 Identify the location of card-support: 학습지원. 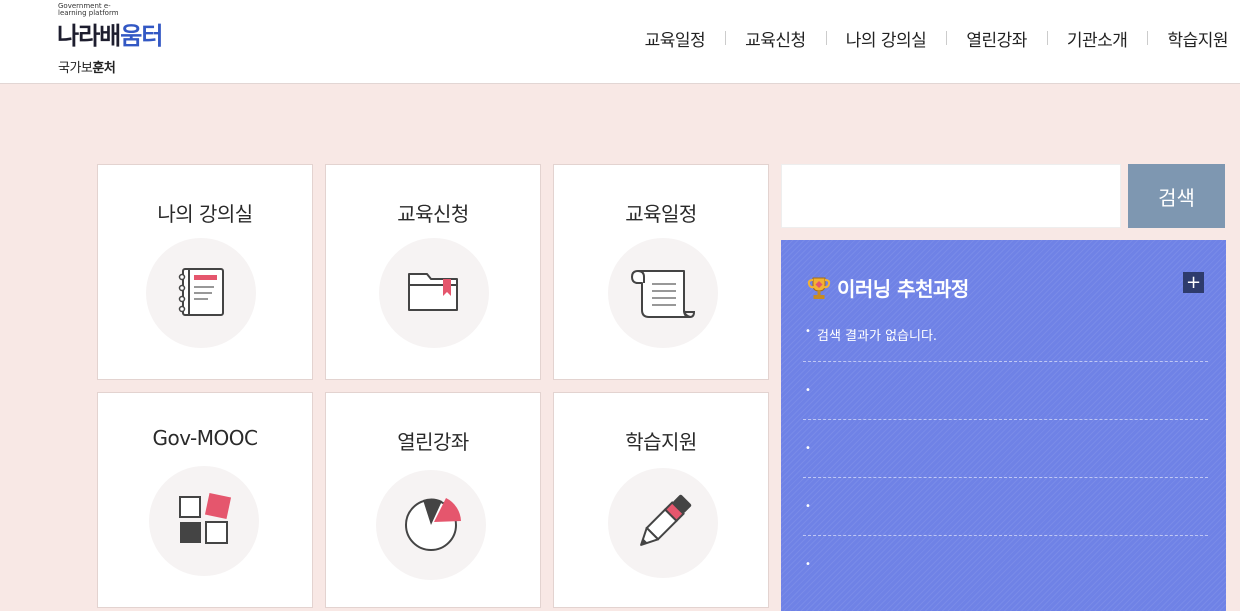
(661, 500).